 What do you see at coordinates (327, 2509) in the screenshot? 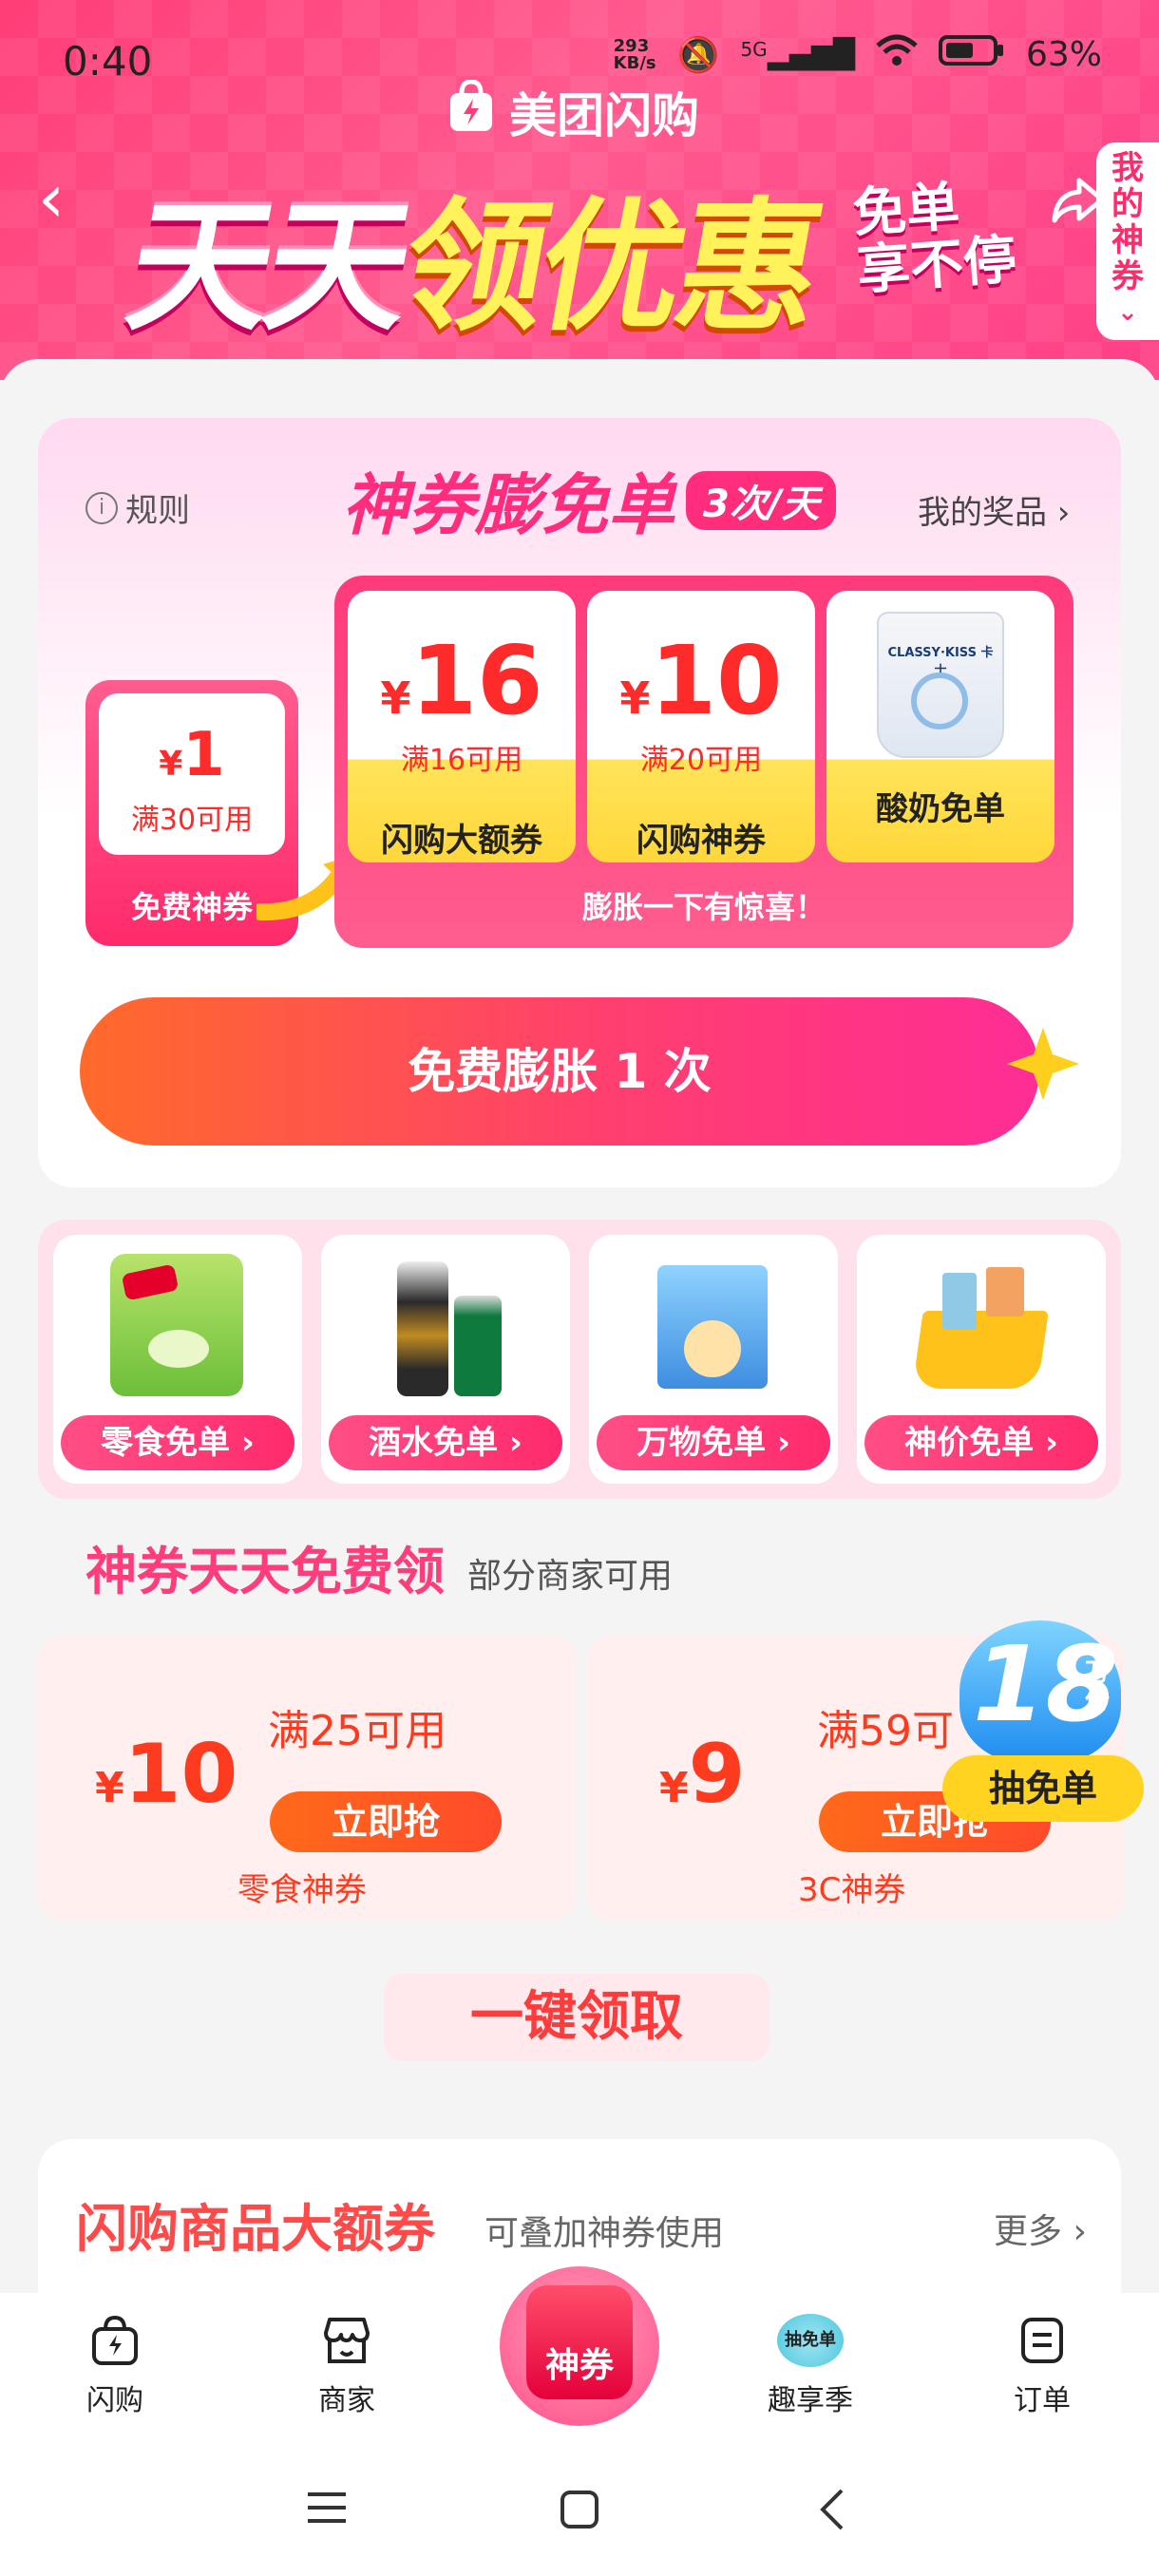
I see `recents-icon` at bounding box center [327, 2509].